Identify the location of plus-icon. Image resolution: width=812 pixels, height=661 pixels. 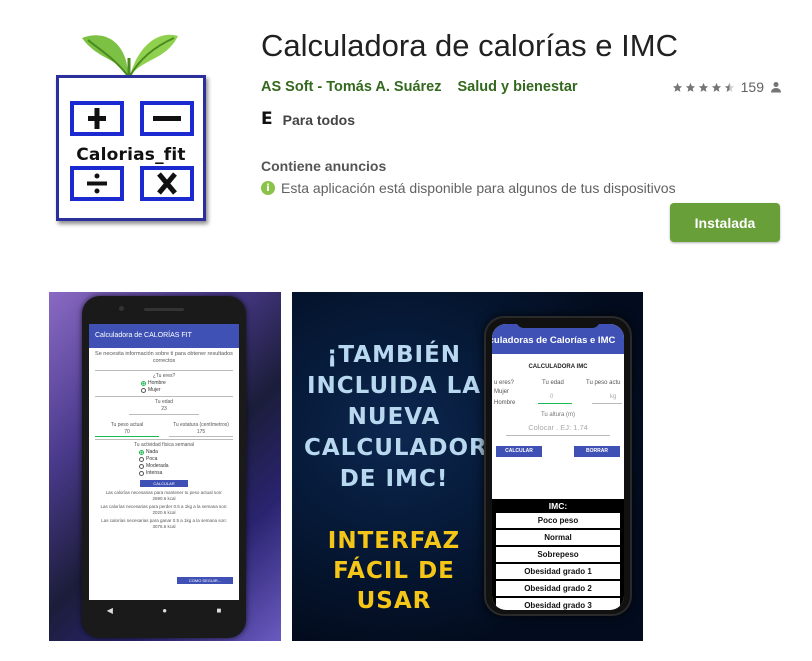
(97, 118).